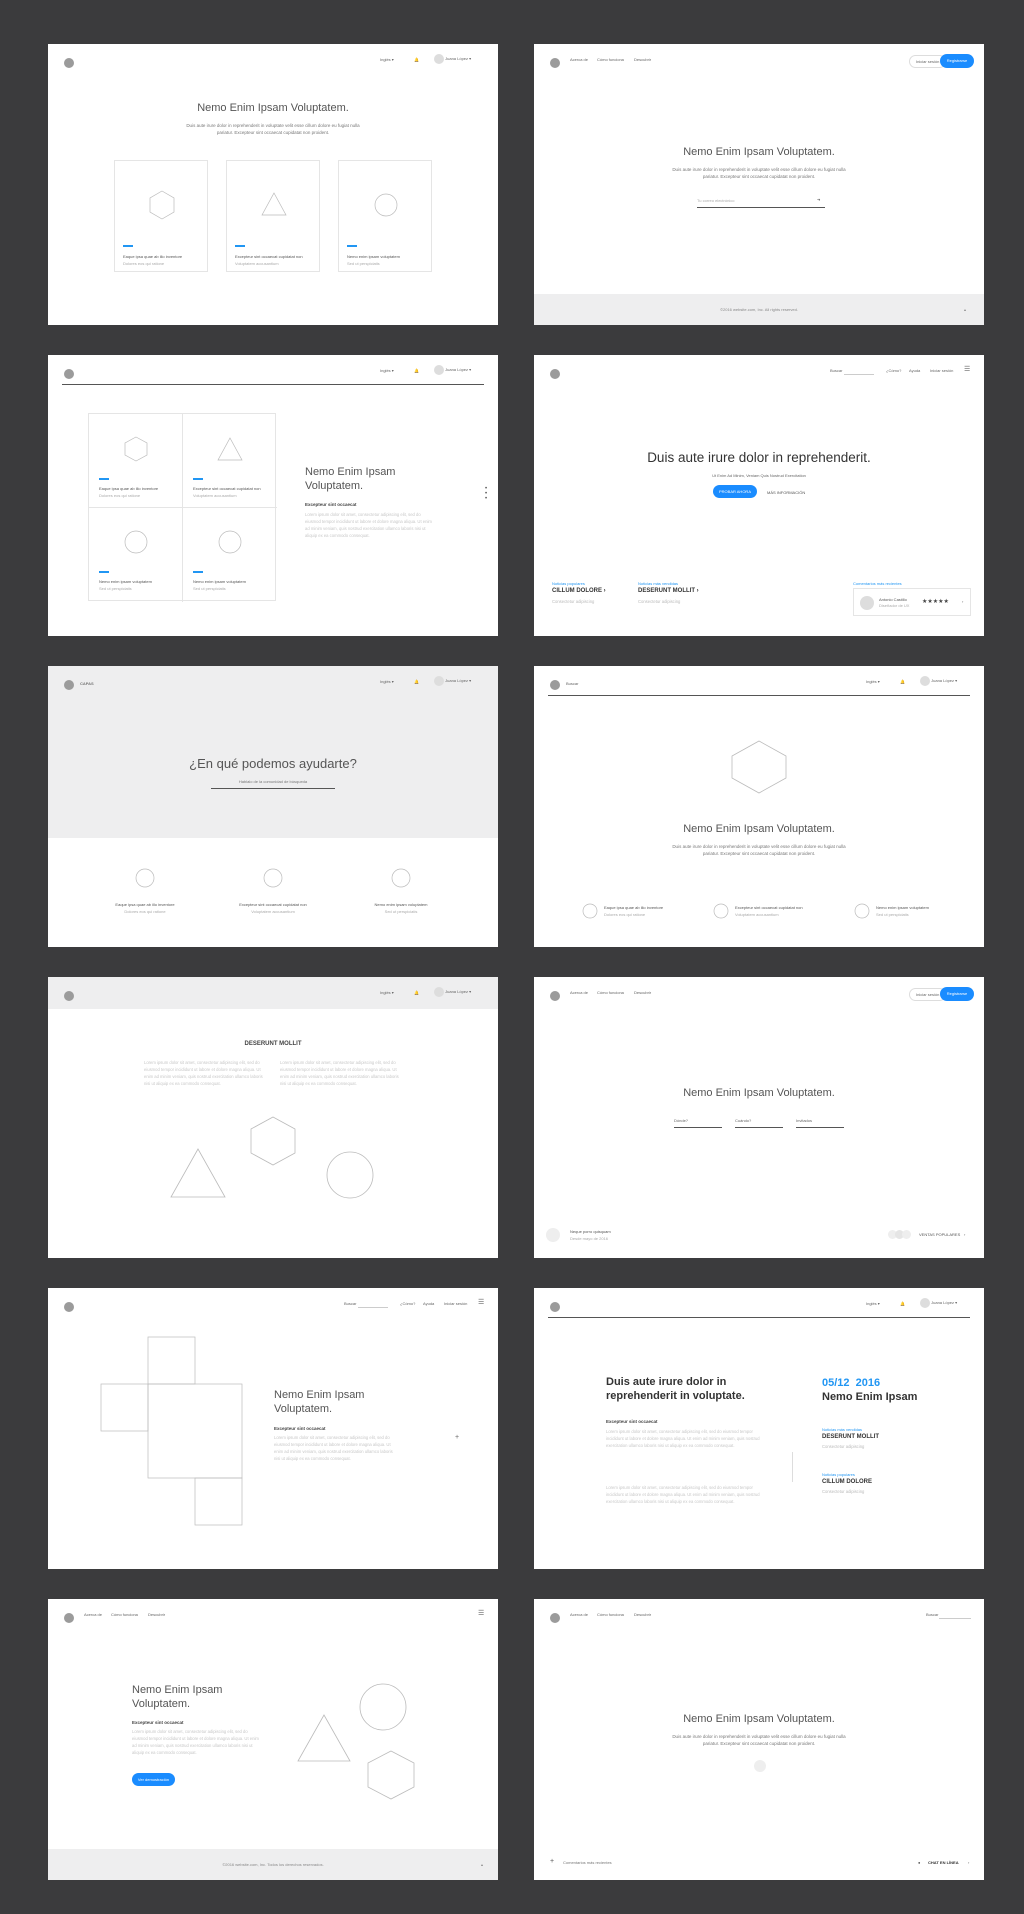 The image size is (1024, 1914). What do you see at coordinates (350, 479) in the screenshot?
I see `section-title: Nemo Enim Ipsam Voluptatem.` at bounding box center [350, 479].